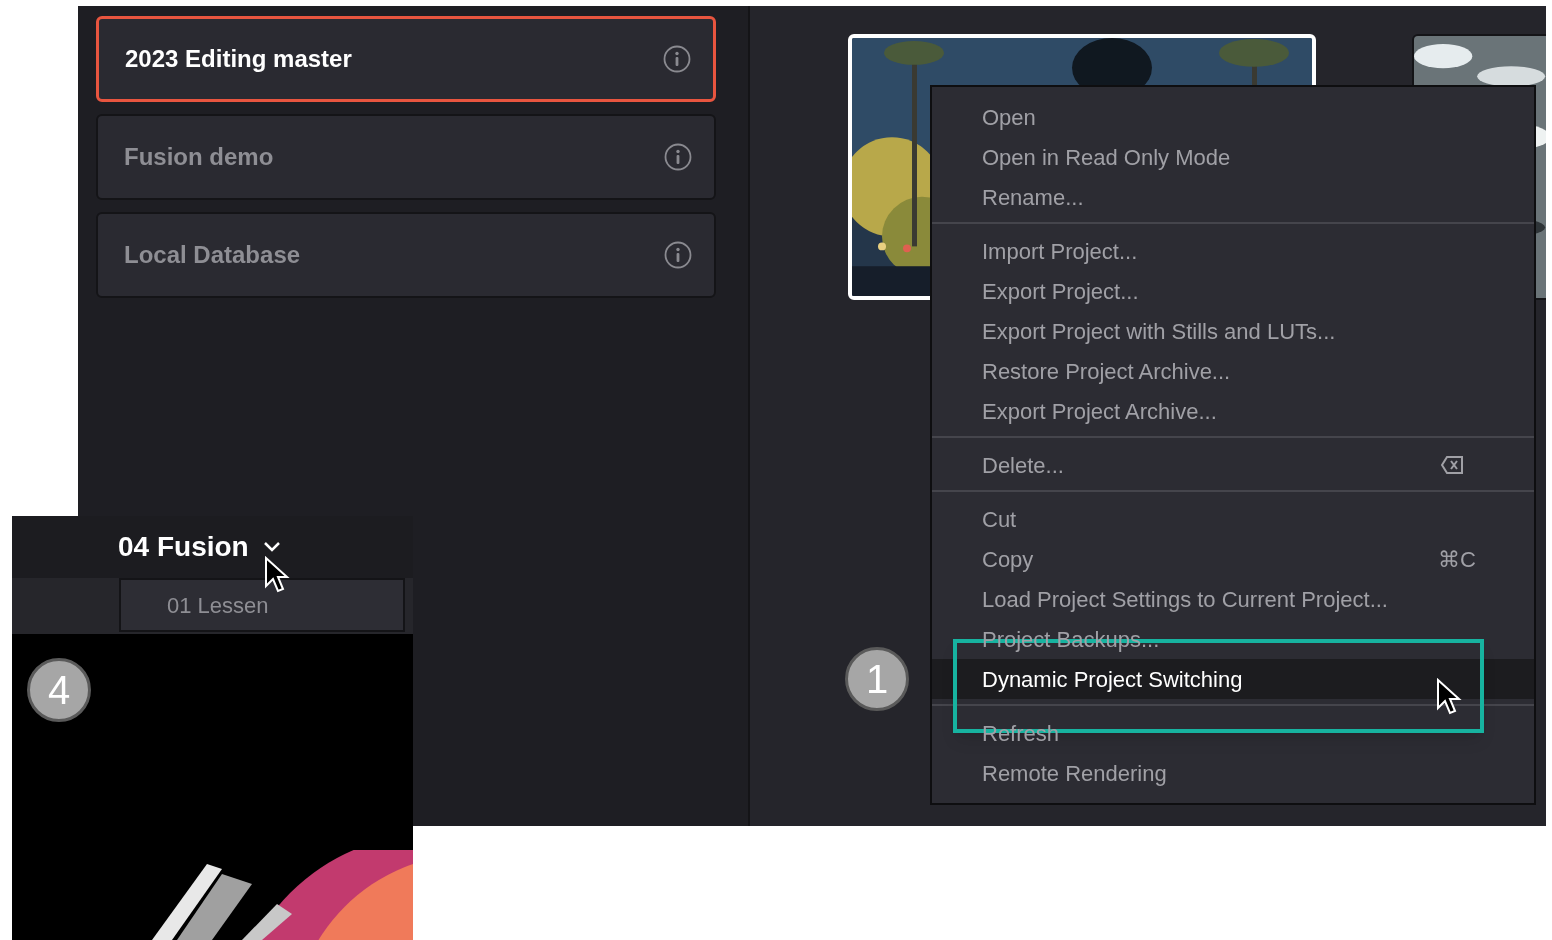 The width and height of the screenshot is (1552, 940). What do you see at coordinates (1457, 559) in the screenshot?
I see `shortcut-label: ⌘C` at bounding box center [1457, 559].